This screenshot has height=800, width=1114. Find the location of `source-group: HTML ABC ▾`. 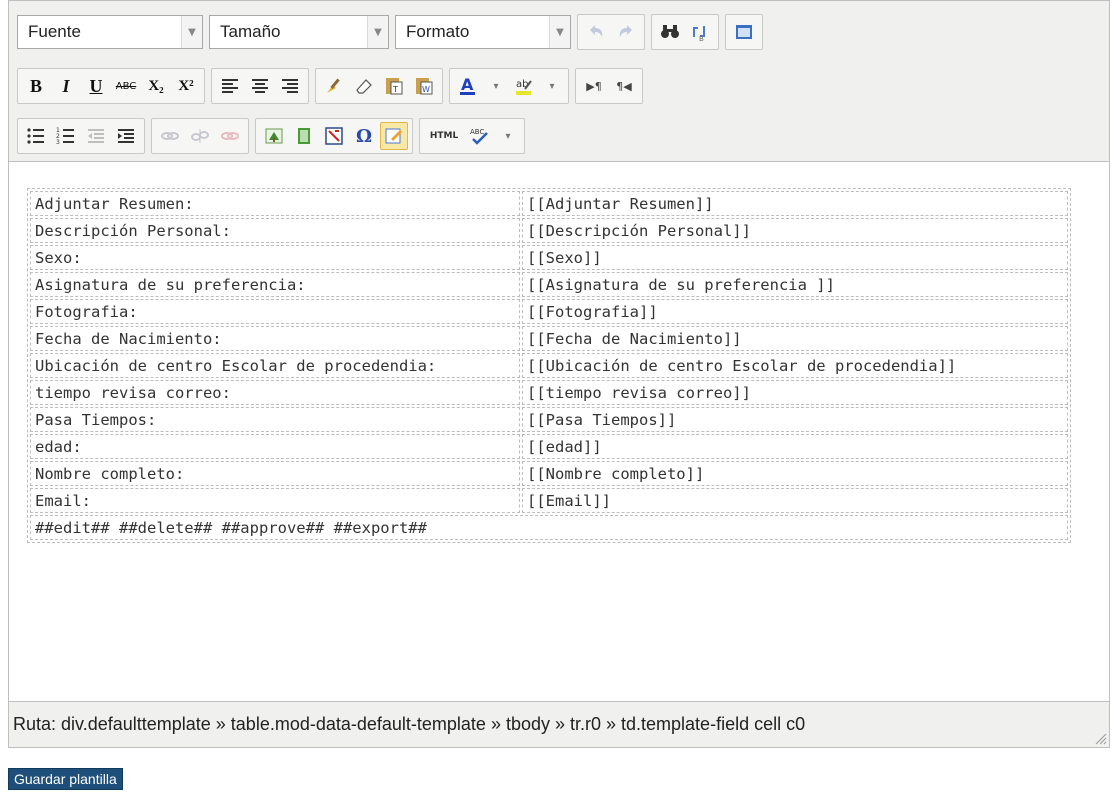

source-group: HTML ABC ▾ is located at coordinates (472, 136).